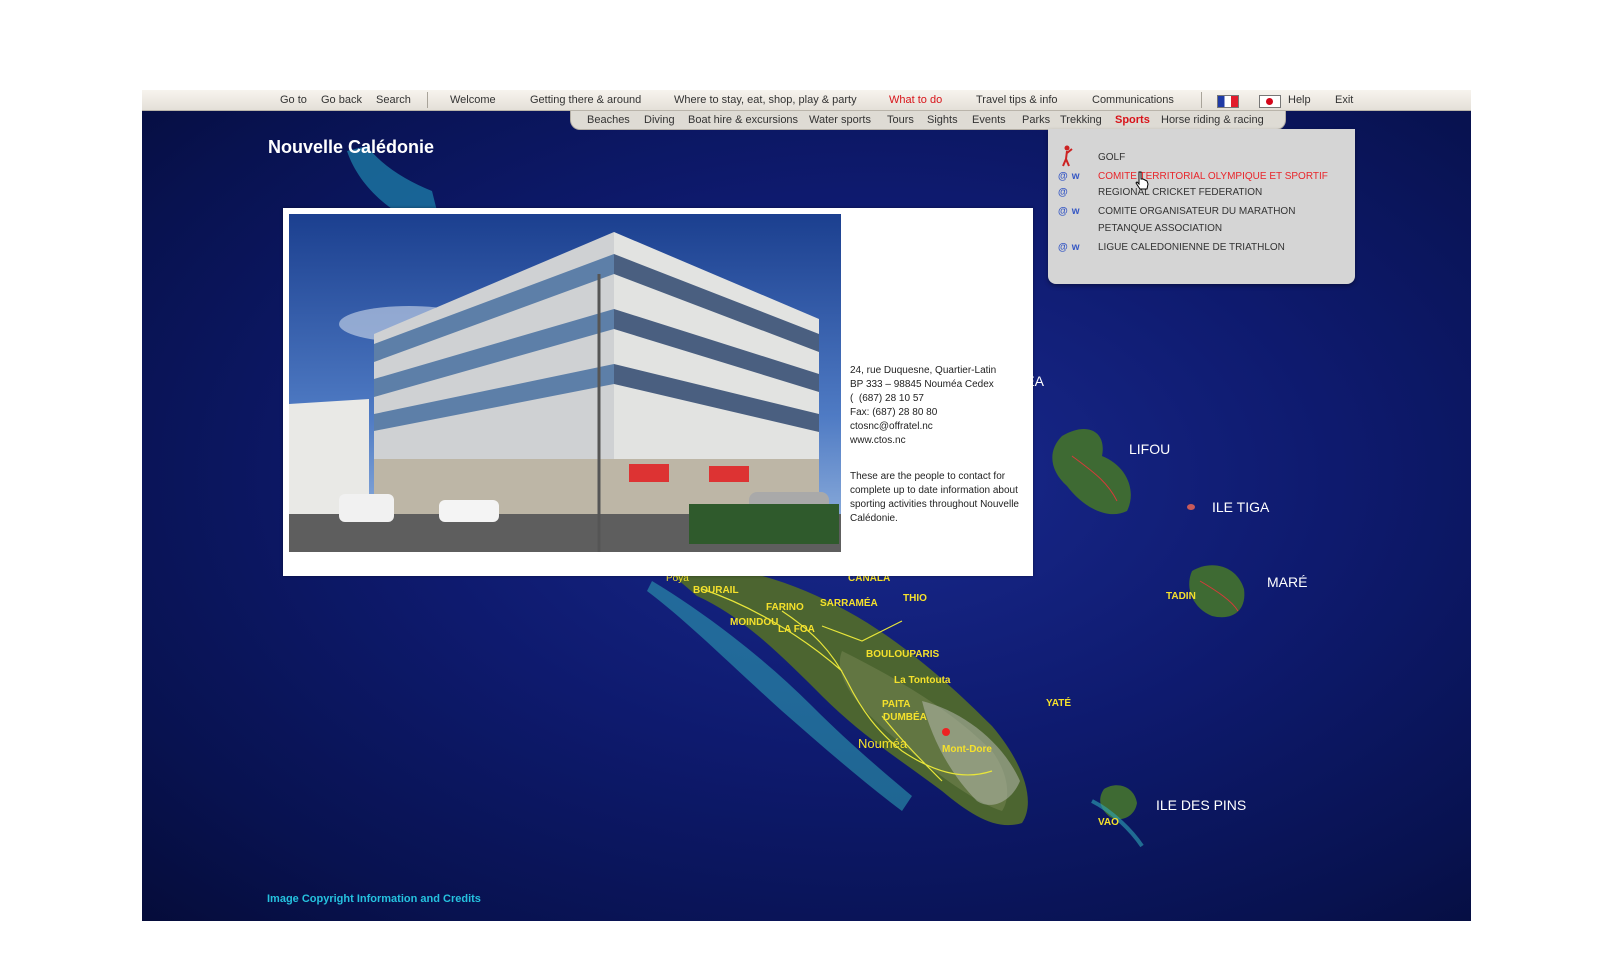 Image resolution: width=1600 pixels, height=963 pixels. What do you see at coordinates (374, 899) in the screenshot?
I see `image-credits-link: Image Copyright Information and Credits` at bounding box center [374, 899].